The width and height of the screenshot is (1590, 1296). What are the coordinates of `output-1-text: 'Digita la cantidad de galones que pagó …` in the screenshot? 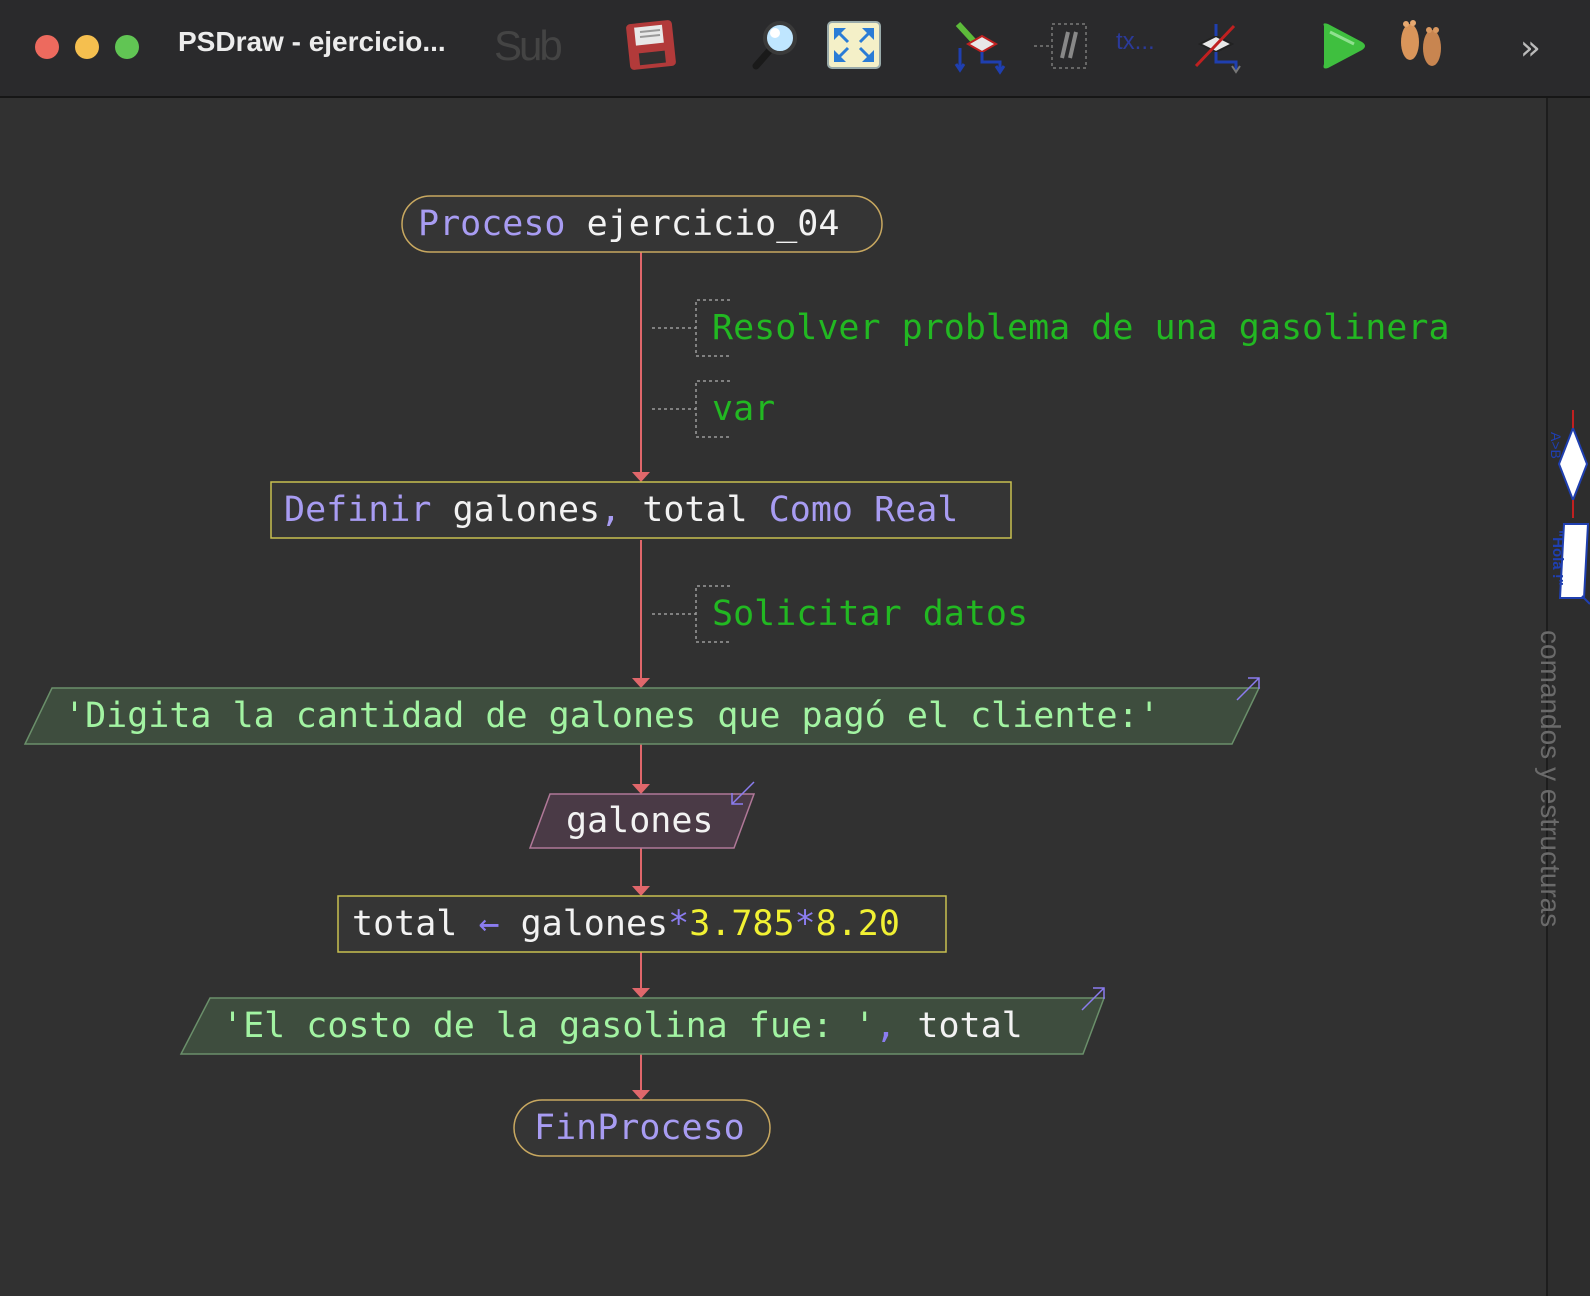 It's located at (612, 716).